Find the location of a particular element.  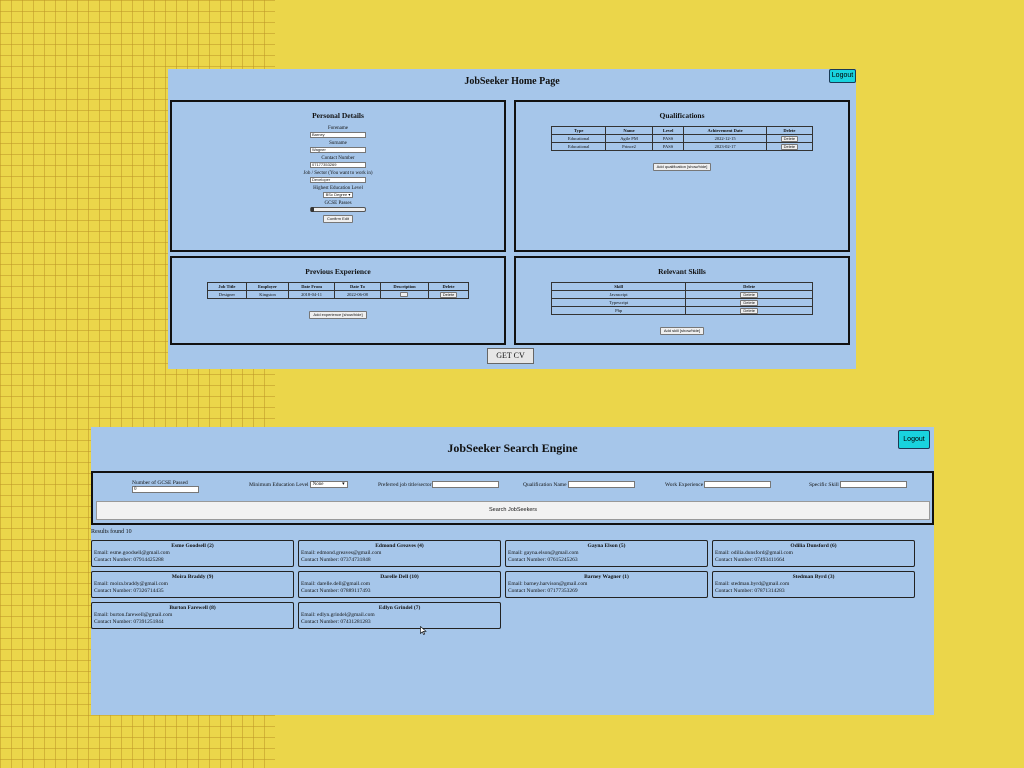

table-cell: Prince2 is located at coordinates (629, 146).